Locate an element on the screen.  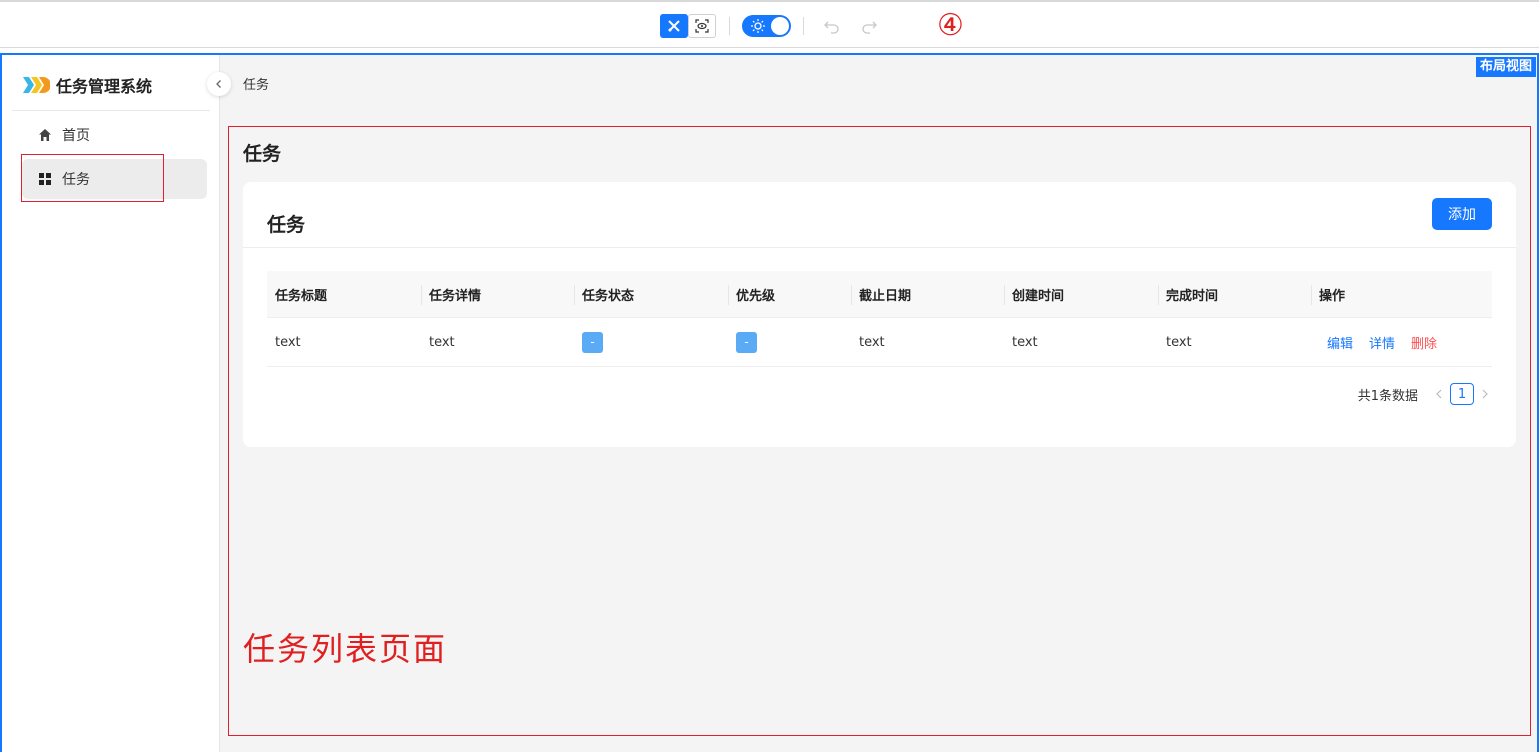
next-page-button is located at coordinates (1485, 394).